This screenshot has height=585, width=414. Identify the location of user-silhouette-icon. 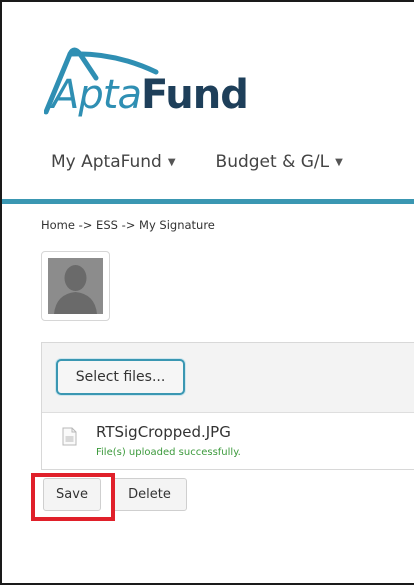
(75, 286).